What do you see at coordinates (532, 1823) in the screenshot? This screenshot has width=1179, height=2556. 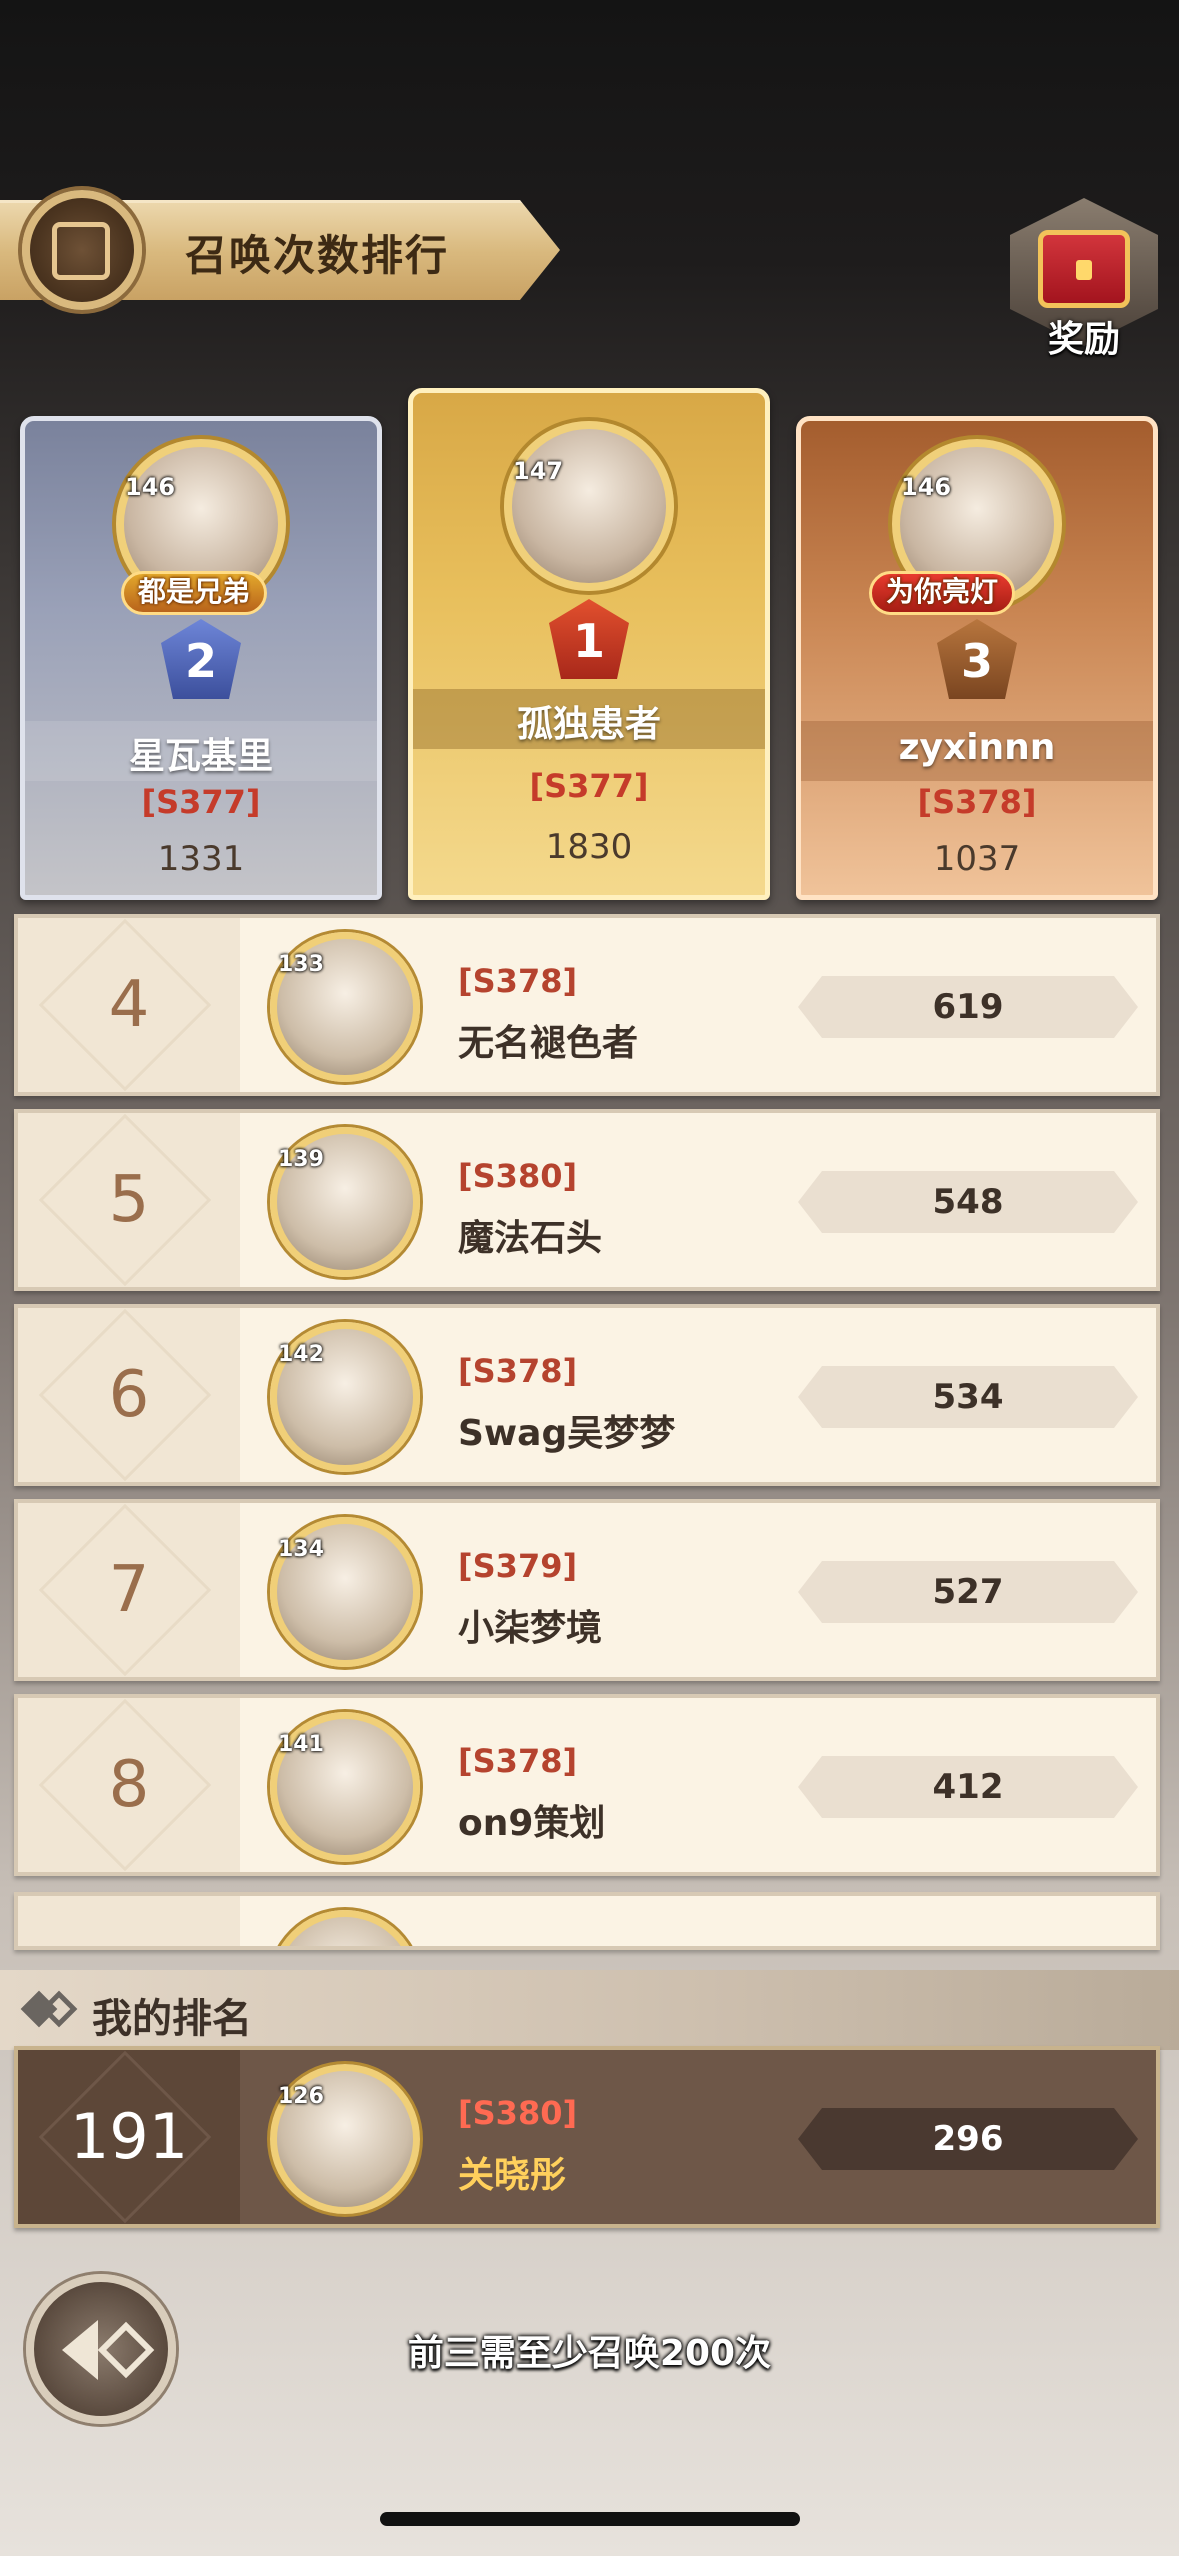 I see `player-name: on9策划` at bounding box center [532, 1823].